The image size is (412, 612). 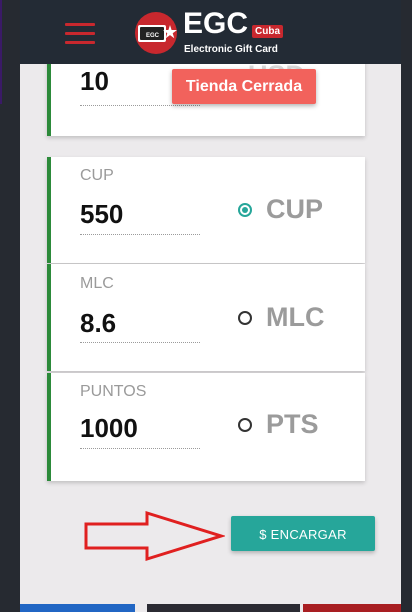 What do you see at coordinates (94, 81) in the screenshot?
I see `usd-value: 10` at bounding box center [94, 81].